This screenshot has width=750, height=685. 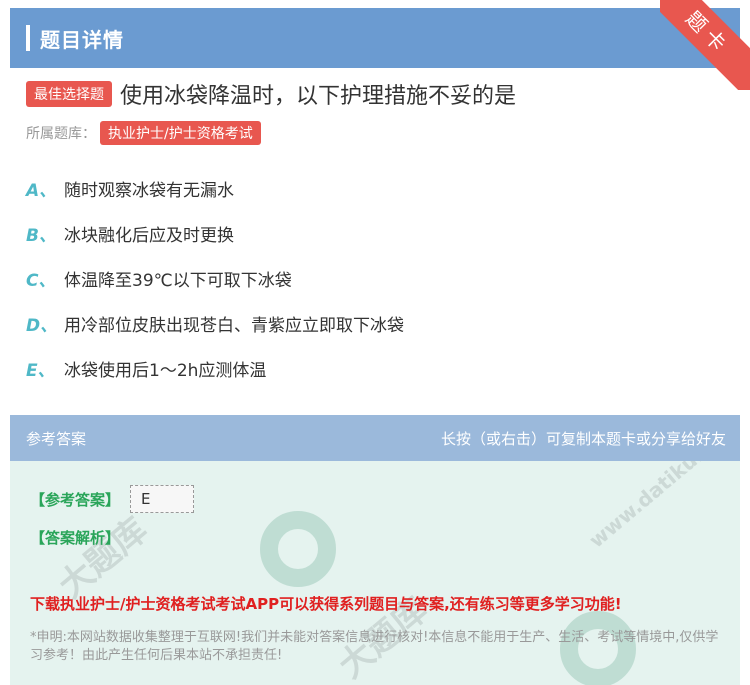 What do you see at coordinates (41, 191) in the screenshot?
I see `option-letter: A、` at bounding box center [41, 191].